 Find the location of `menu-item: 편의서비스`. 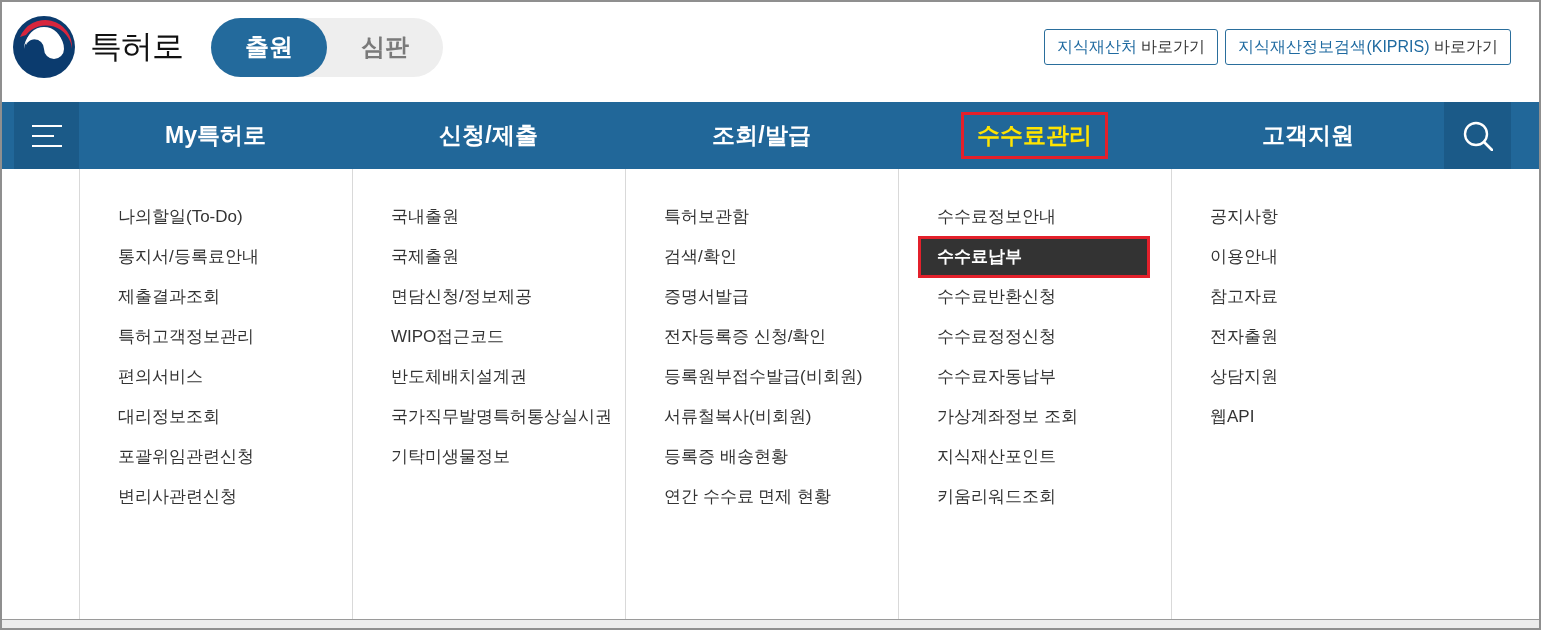

menu-item: 편의서비스 is located at coordinates (215, 377).